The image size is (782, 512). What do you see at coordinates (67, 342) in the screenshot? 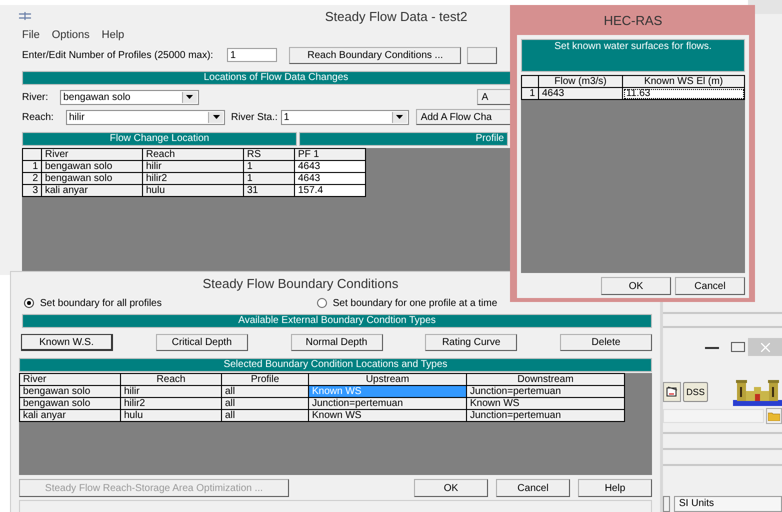
I see `boundary-type-button: Known W.S.` at bounding box center [67, 342].